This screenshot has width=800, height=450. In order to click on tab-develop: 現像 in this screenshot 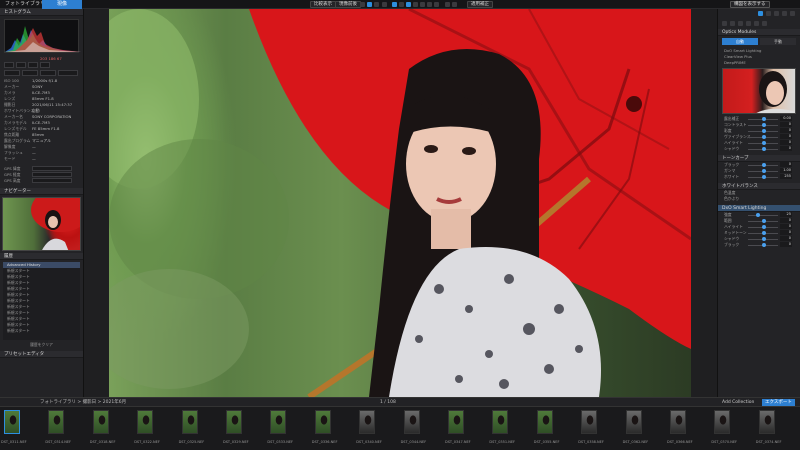, I will do `click(62, 4)`.